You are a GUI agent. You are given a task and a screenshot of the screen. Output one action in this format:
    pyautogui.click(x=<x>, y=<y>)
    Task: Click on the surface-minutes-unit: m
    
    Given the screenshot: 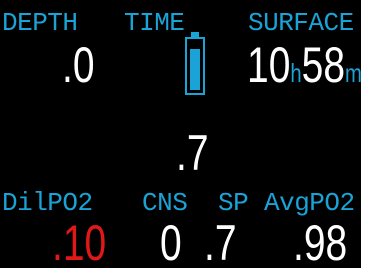 What is the action you would take?
    pyautogui.click(x=353, y=73)
    